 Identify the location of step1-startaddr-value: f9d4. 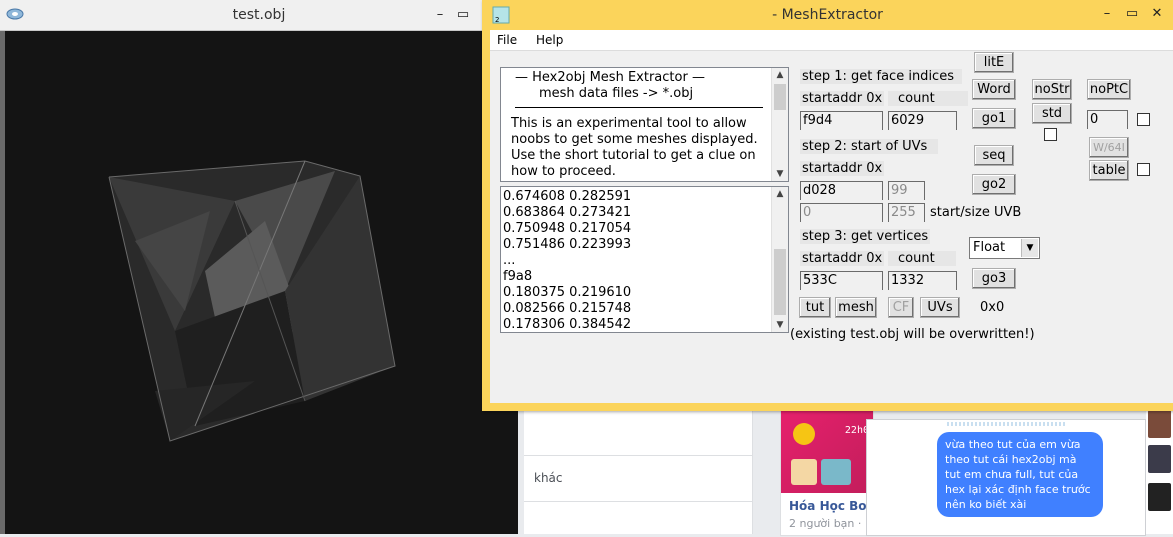
(818, 120).